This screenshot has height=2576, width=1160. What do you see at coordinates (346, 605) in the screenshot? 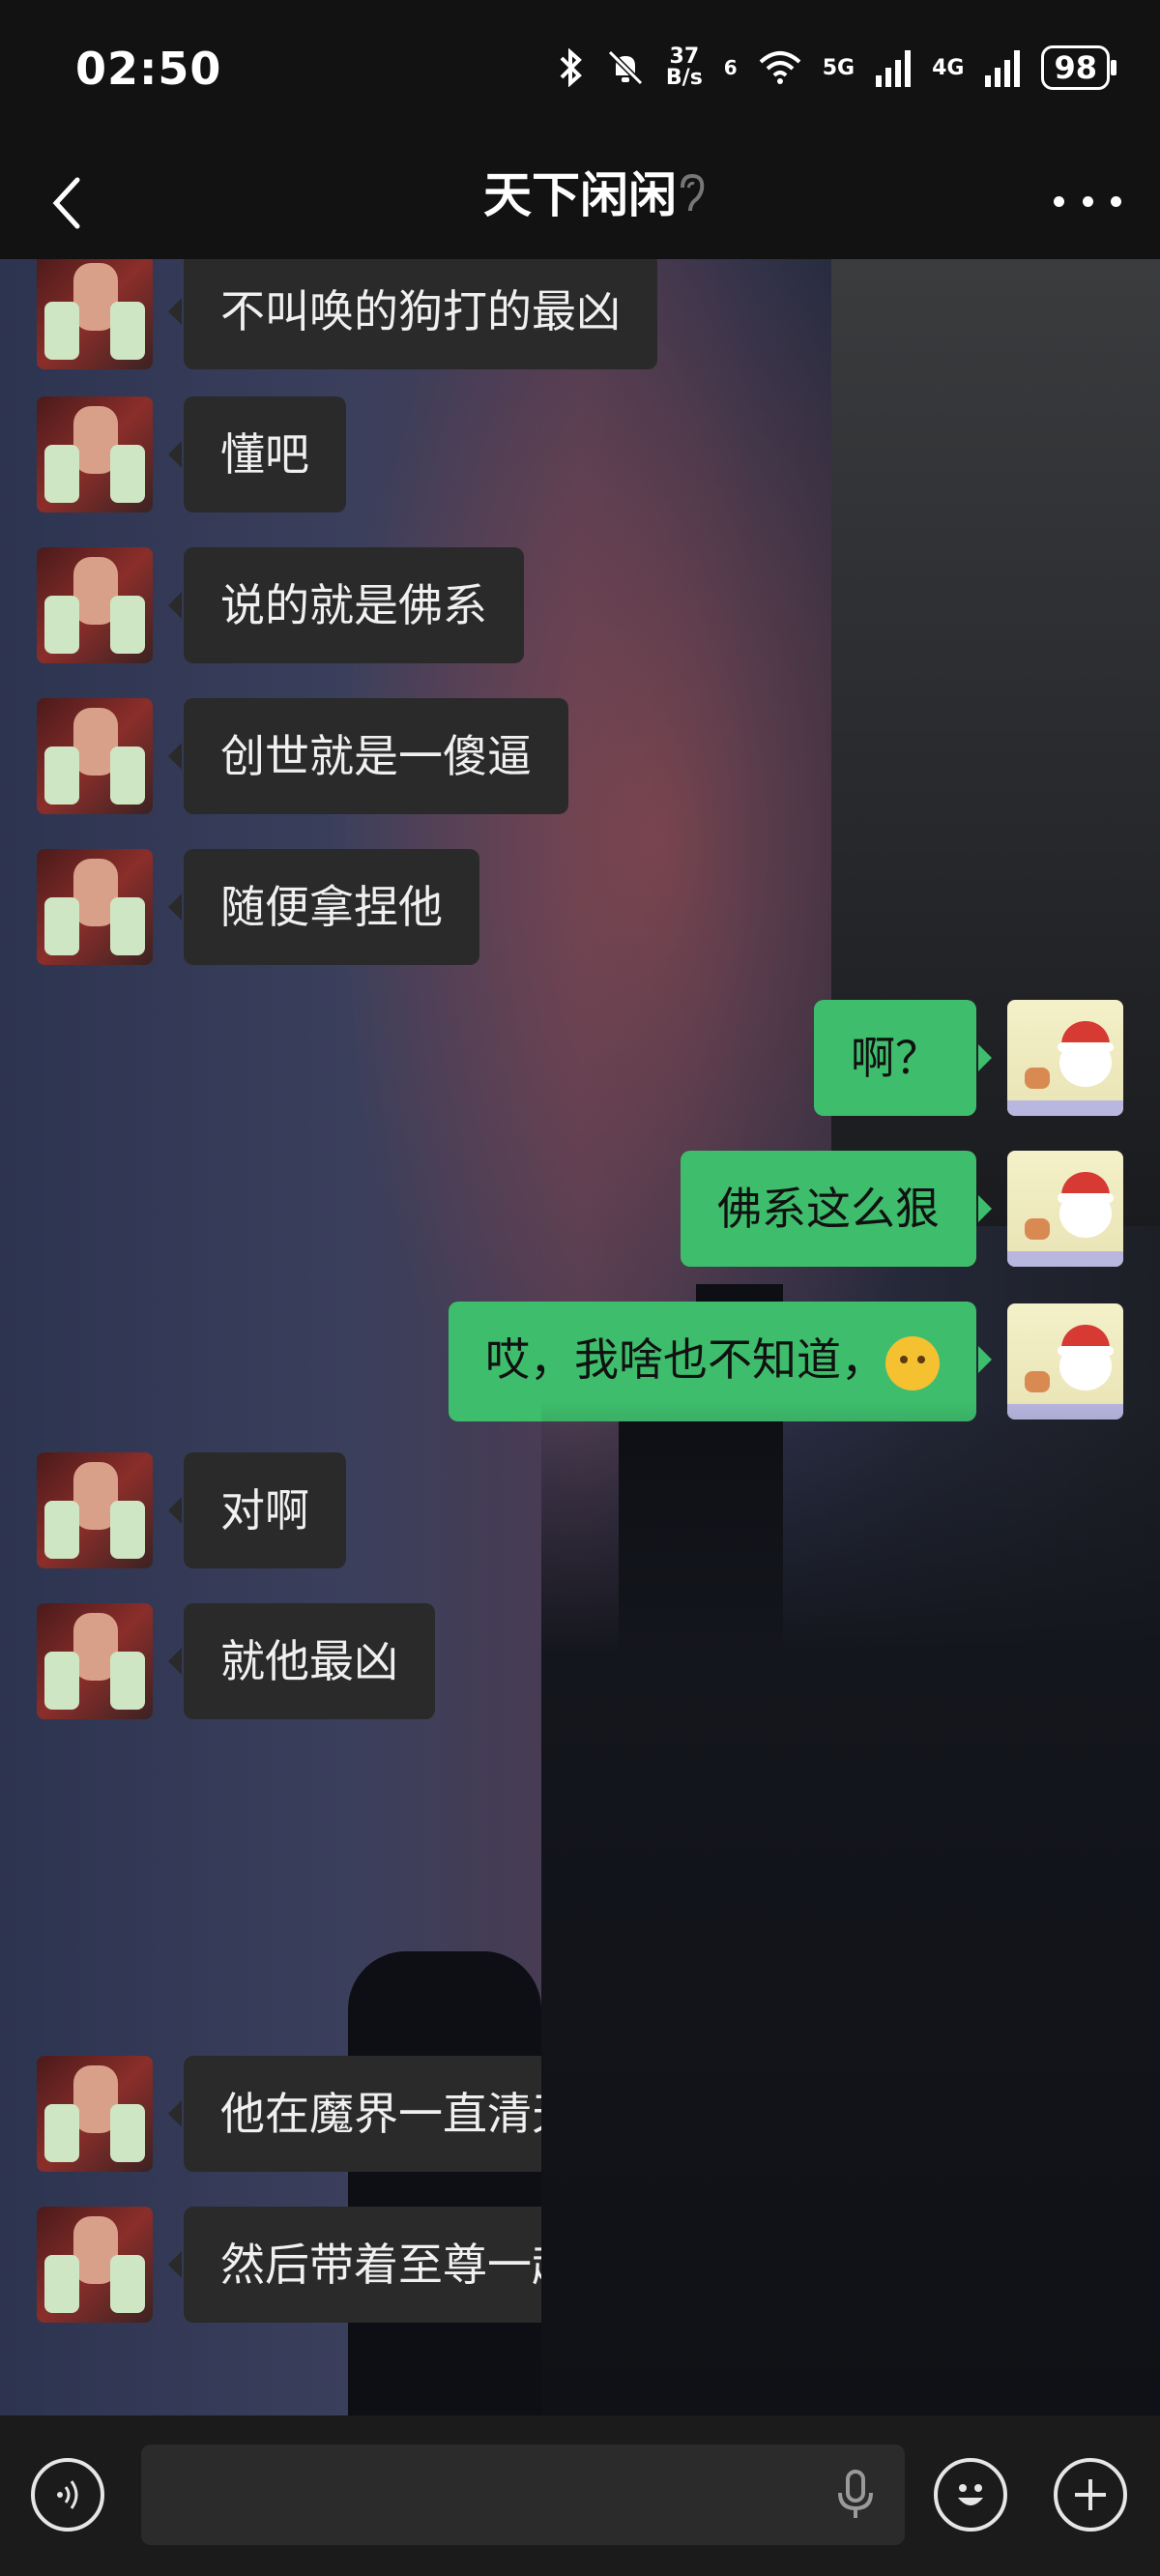
I see `message-bubble: 说的就是佛系` at bounding box center [346, 605].